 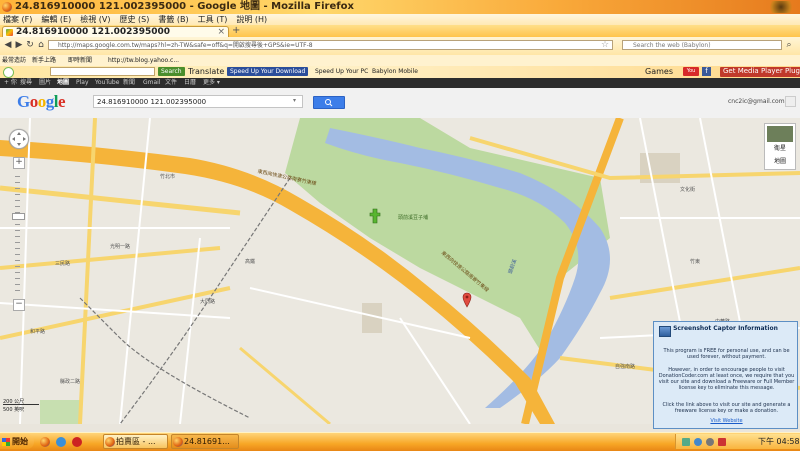 I want to click on tab-strip: 24.816910000 121.002395000 × +, so click(x=400, y=31).